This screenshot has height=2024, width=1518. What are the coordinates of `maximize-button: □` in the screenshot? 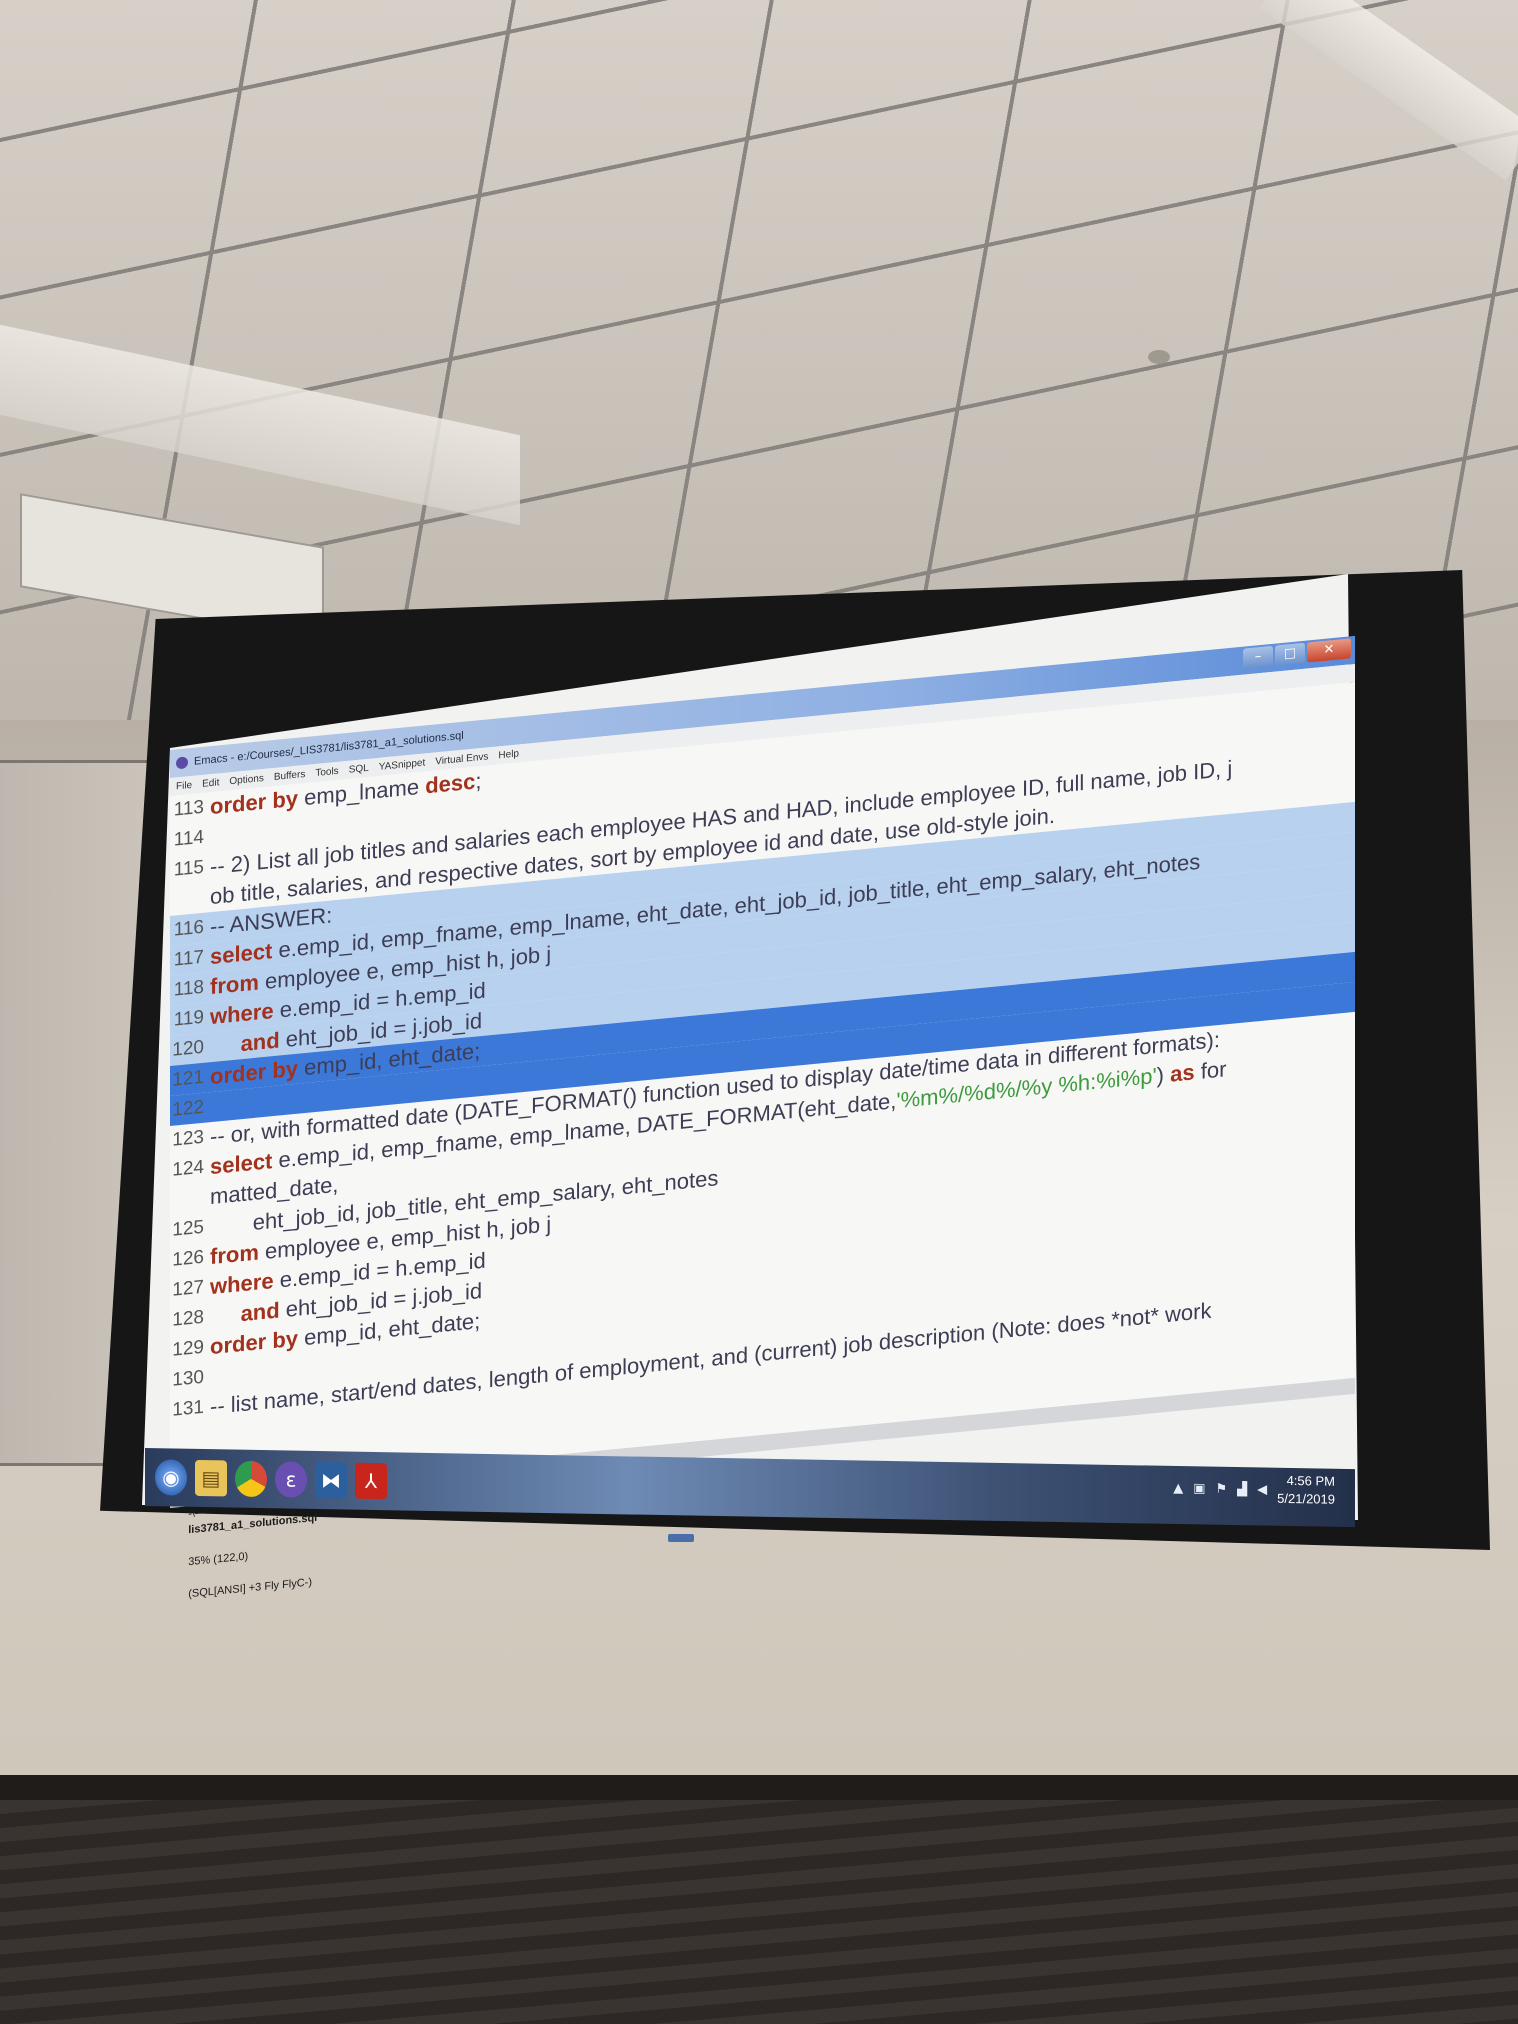 It's located at (1290, 654).